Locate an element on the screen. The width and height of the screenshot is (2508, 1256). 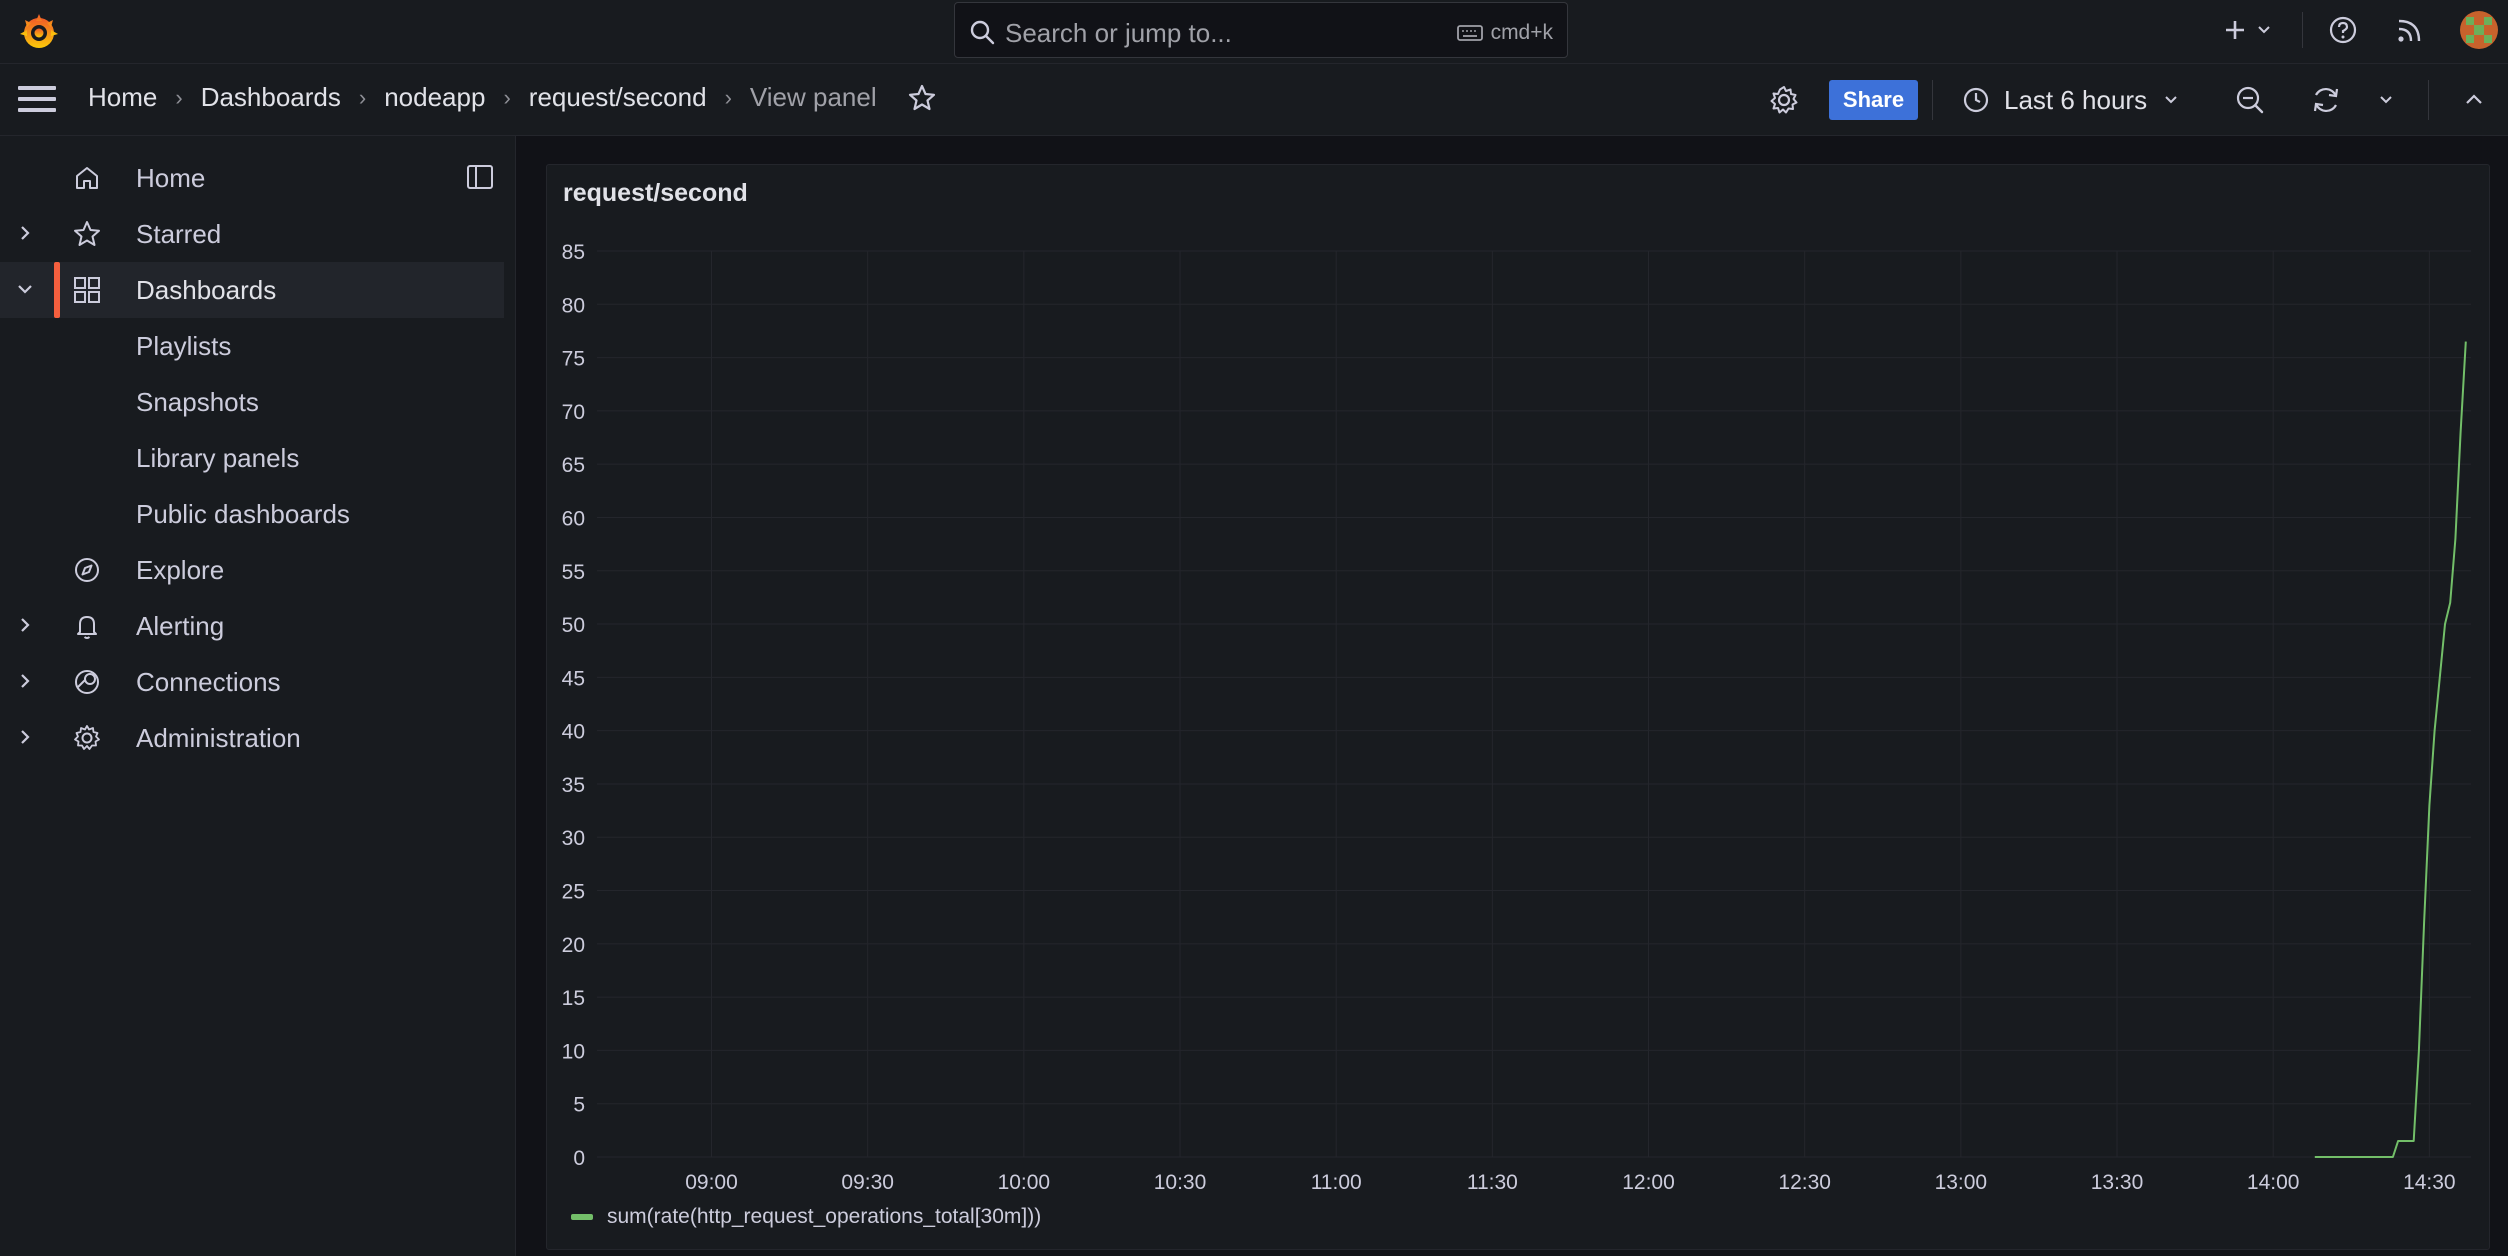
y-tick-label: 70 is located at coordinates (573, 412).